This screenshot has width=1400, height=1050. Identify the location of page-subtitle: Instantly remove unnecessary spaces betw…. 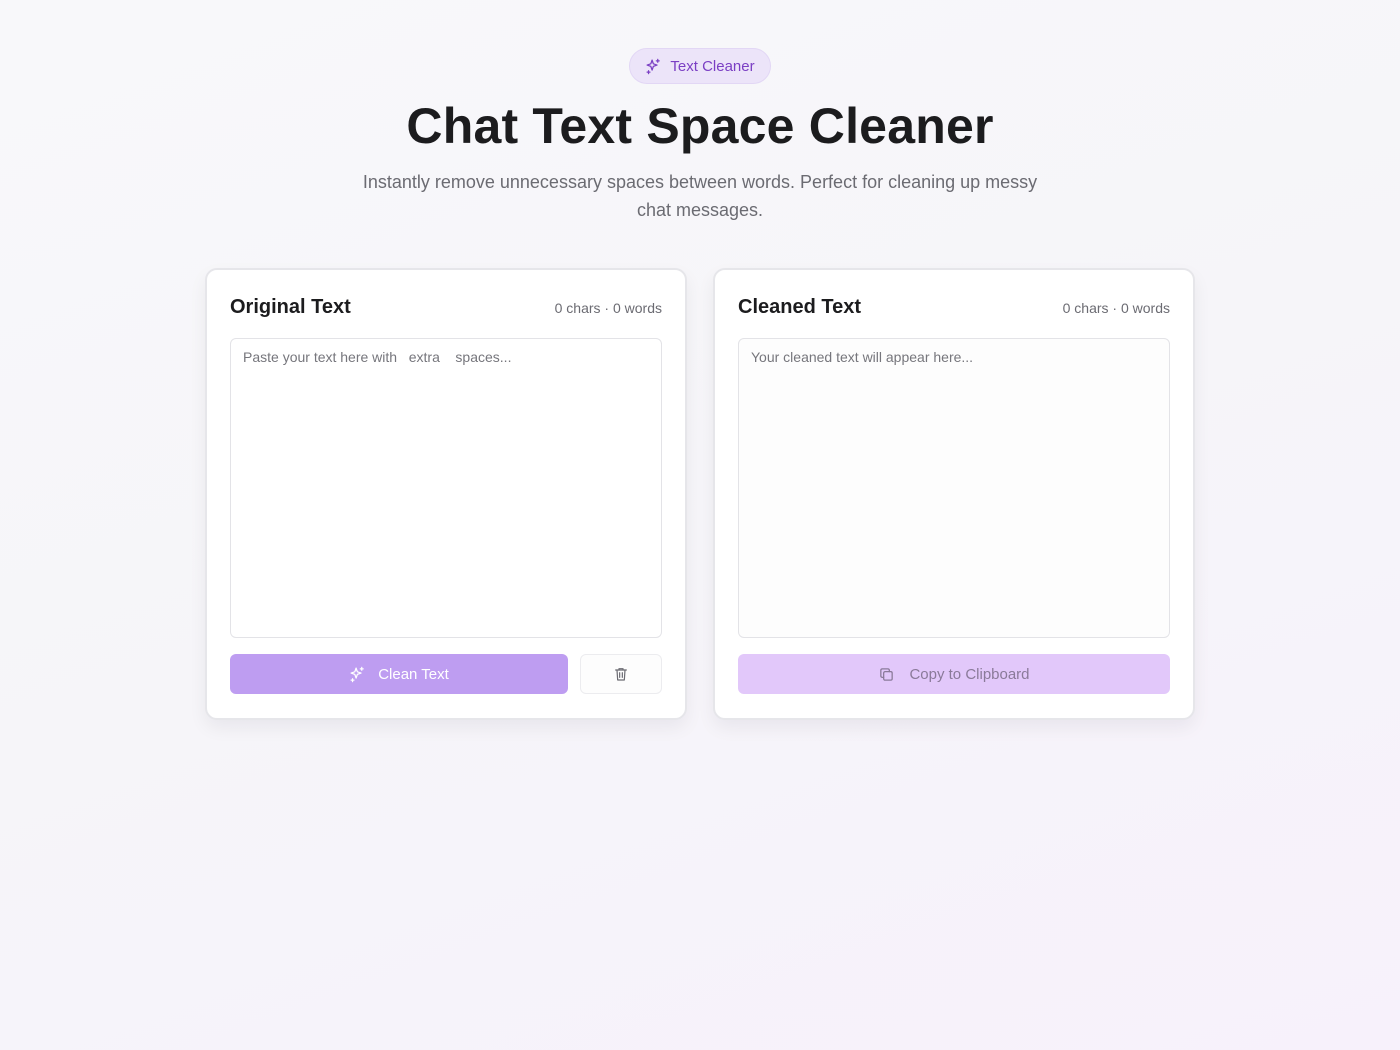
(700, 196).